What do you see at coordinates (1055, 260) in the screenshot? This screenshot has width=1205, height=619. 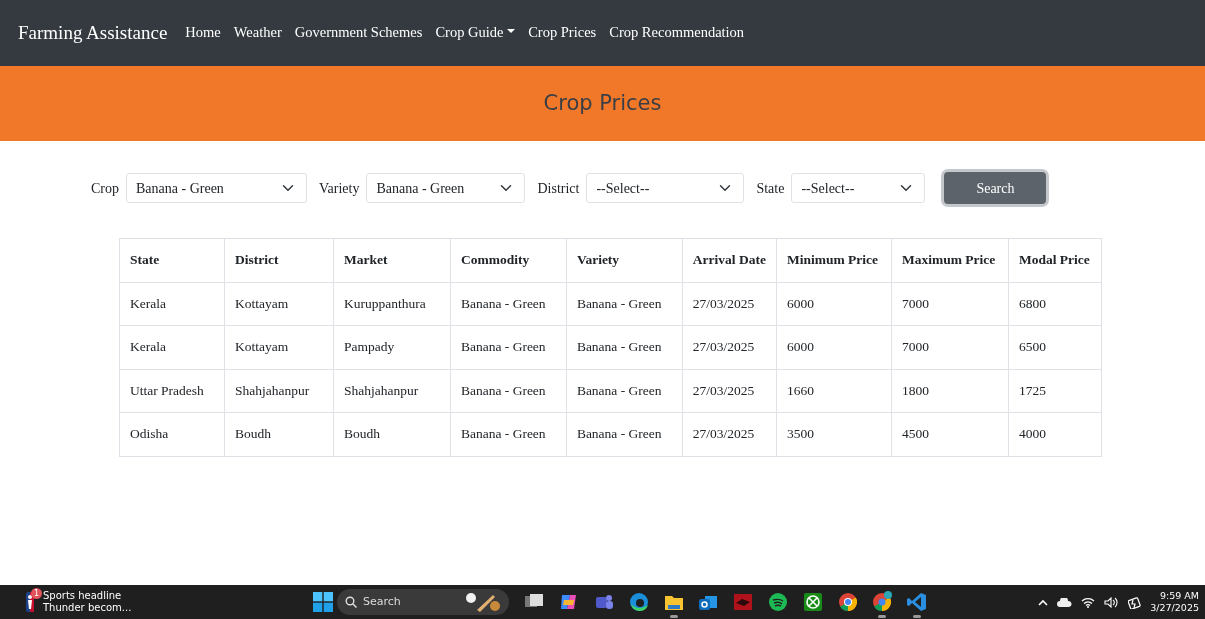 I see `column-header: Modal Price` at bounding box center [1055, 260].